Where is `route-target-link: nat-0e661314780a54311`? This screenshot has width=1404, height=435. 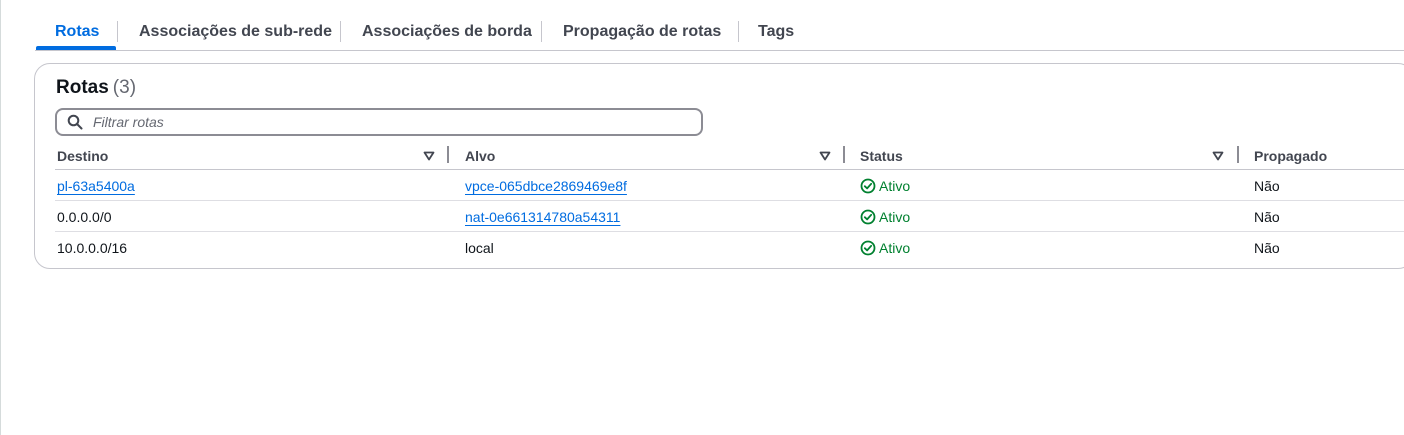 route-target-link: nat-0e661314780a54311 is located at coordinates (542, 217).